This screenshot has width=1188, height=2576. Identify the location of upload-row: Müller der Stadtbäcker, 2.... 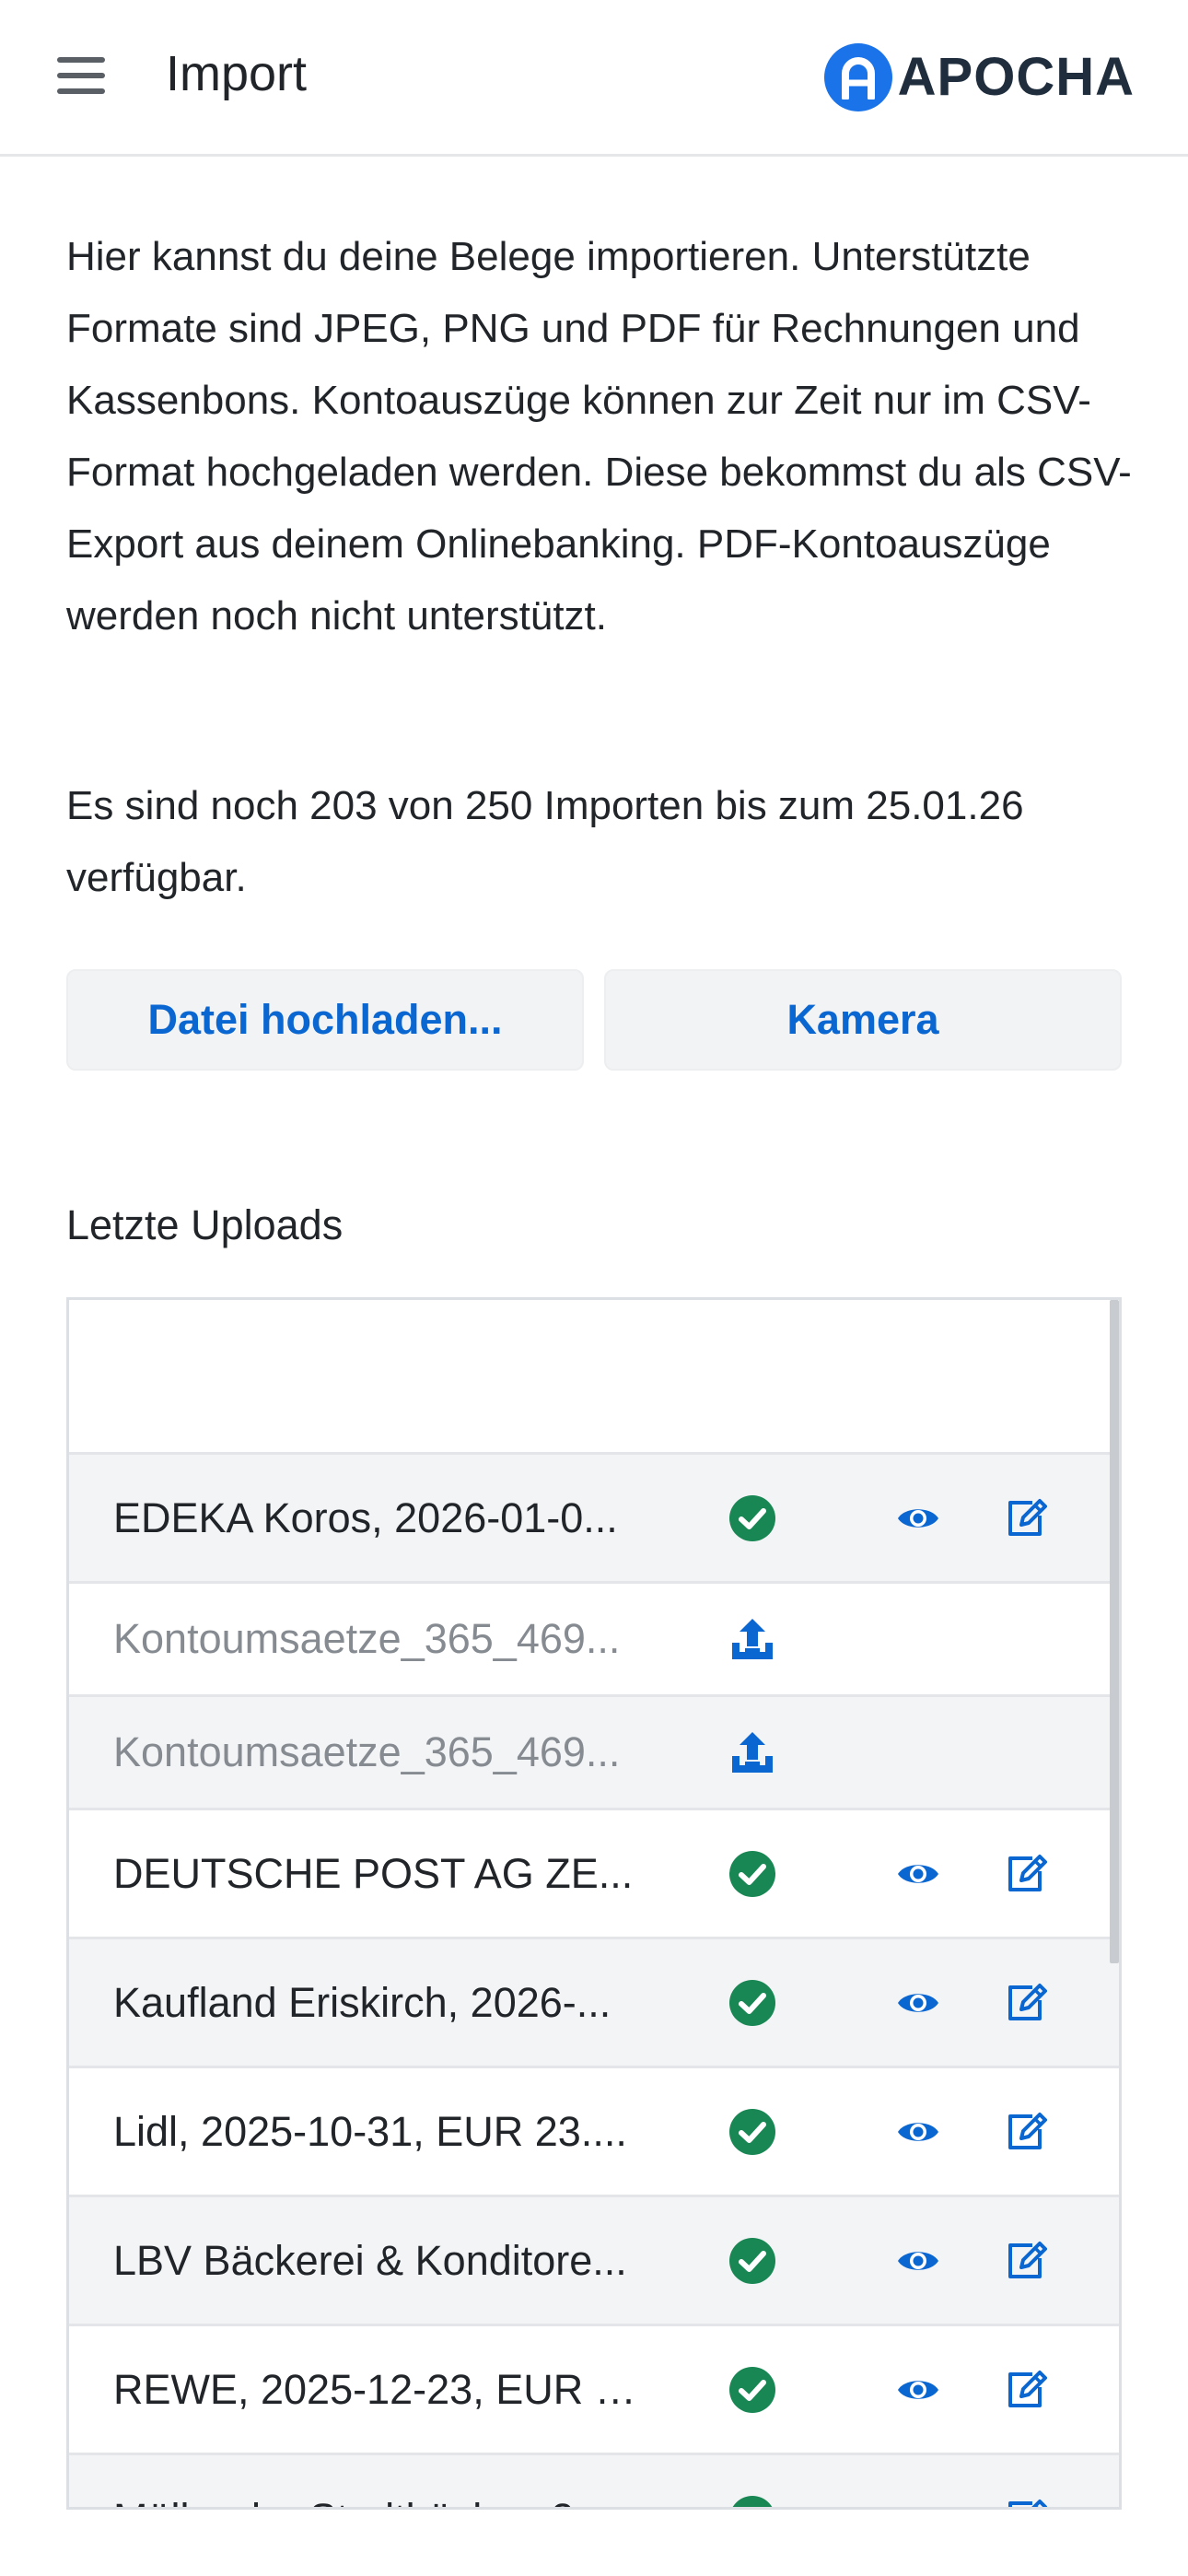
(594, 2481).